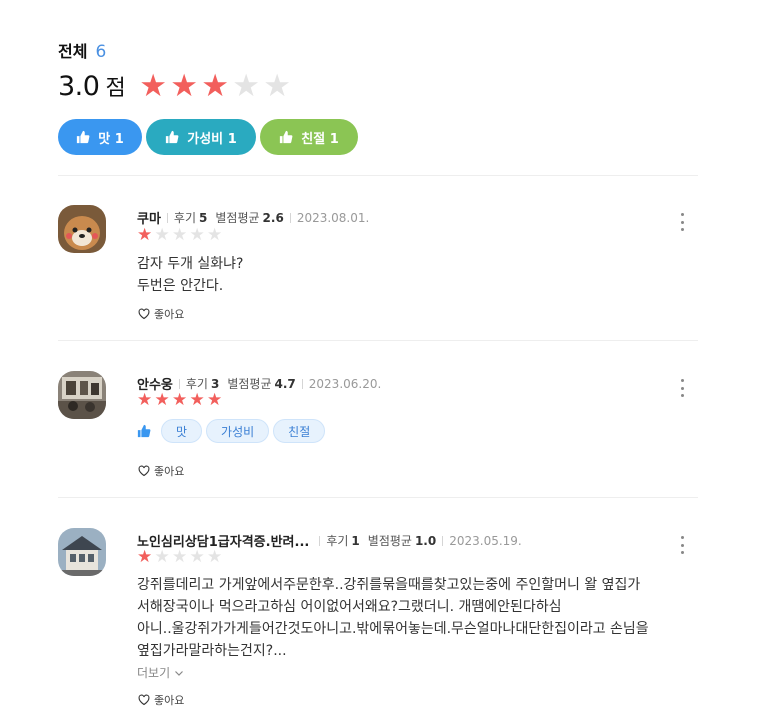 The width and height of the screenshot is (764, 722). I want to click on chip-value-label: 가성비, so click(205, 139).